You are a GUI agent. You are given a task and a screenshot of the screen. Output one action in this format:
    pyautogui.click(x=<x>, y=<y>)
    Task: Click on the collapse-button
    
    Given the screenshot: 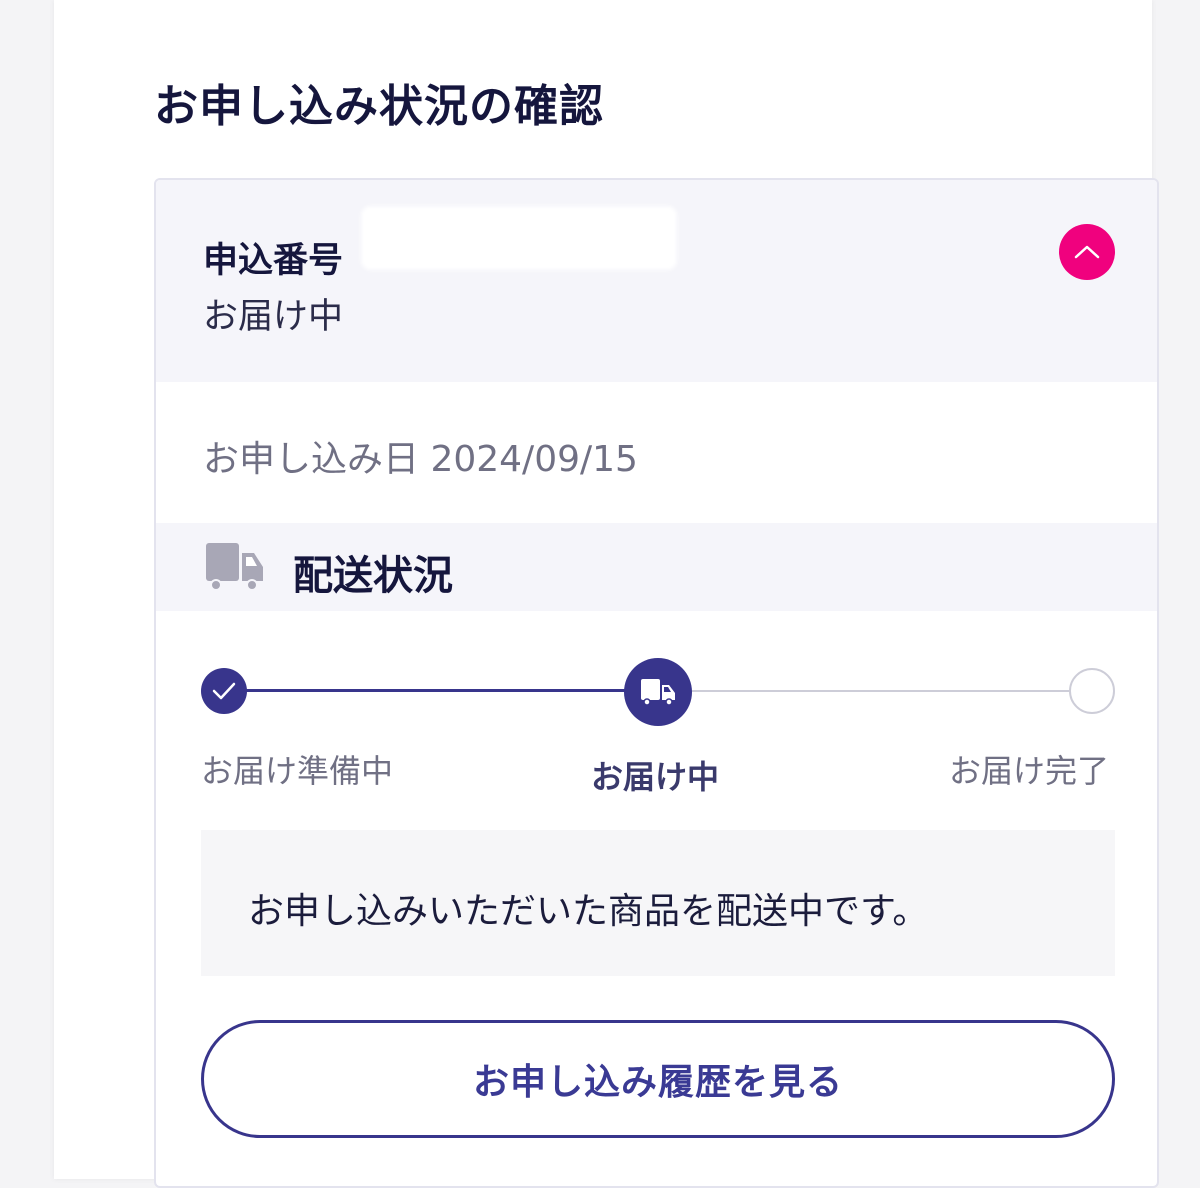 What is the action you would take?
    pyautogui.click(x=1087, y=252)
    